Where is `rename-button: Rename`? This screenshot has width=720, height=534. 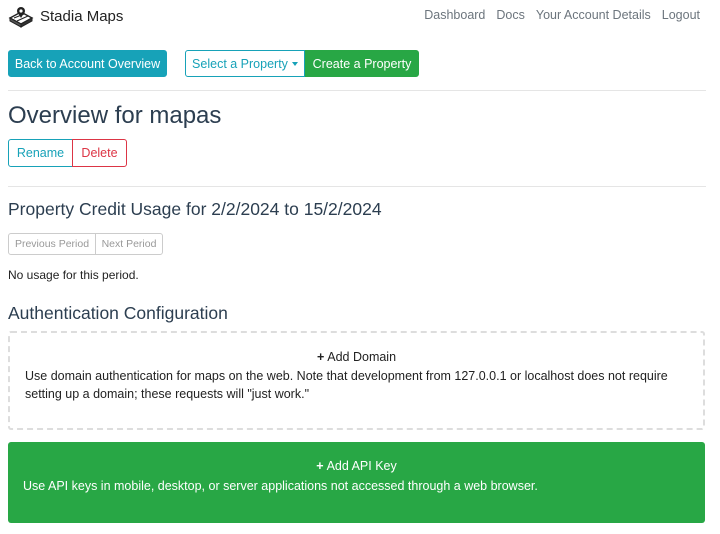
rename-button: Rename is located at coordinates (40, 153).